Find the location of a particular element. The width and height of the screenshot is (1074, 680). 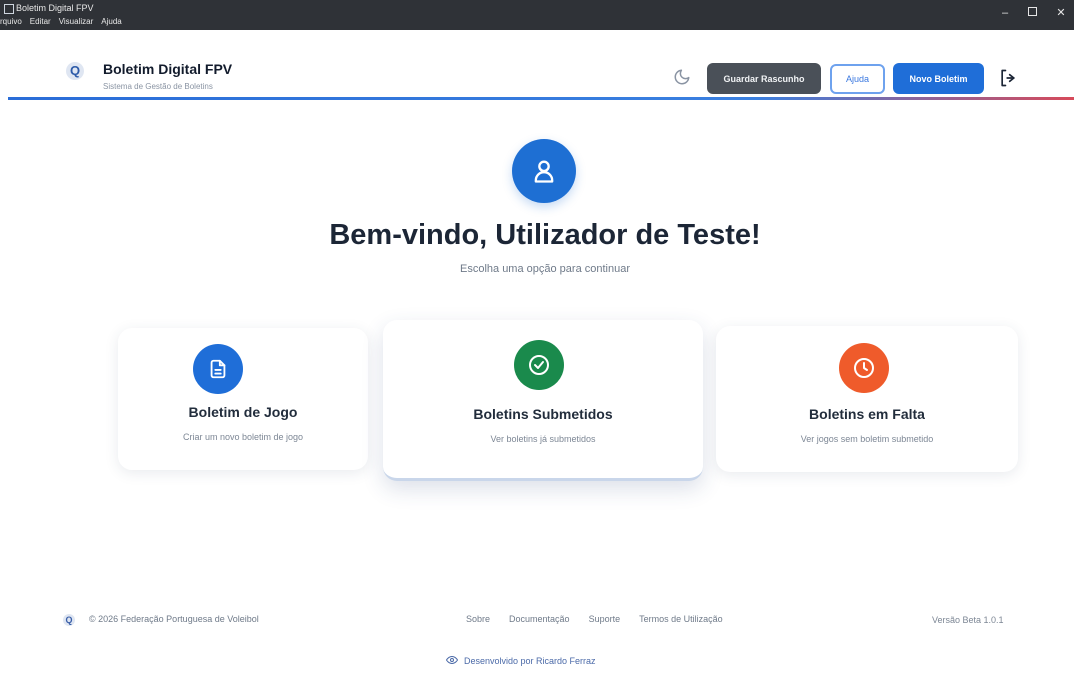

developer-credit-text: Desenvolvido por Ricardo Ferraz is located at coordinates (530, 661).